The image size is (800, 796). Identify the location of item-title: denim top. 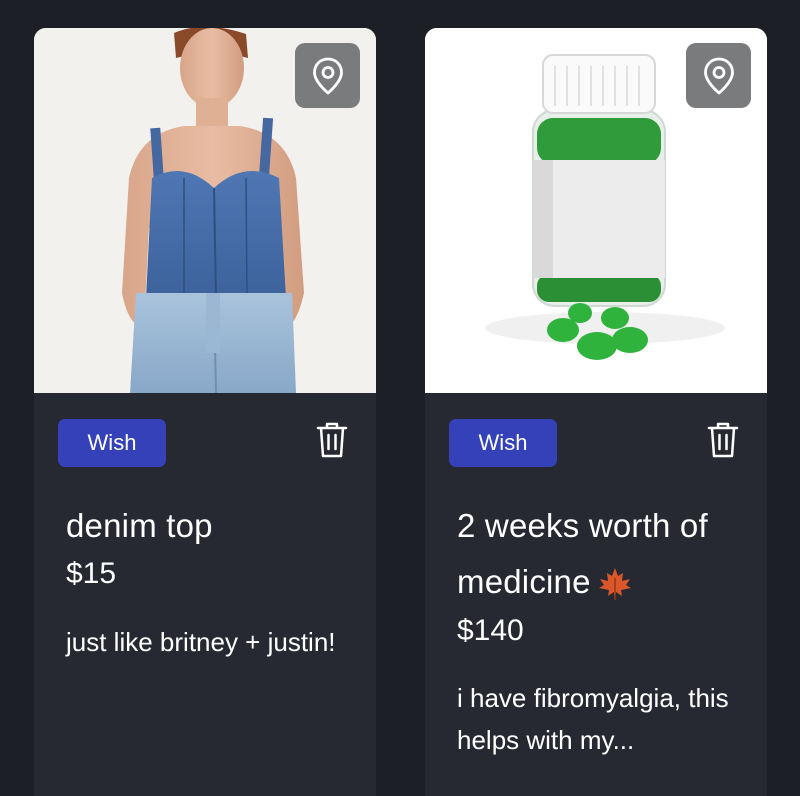
(139, 525).